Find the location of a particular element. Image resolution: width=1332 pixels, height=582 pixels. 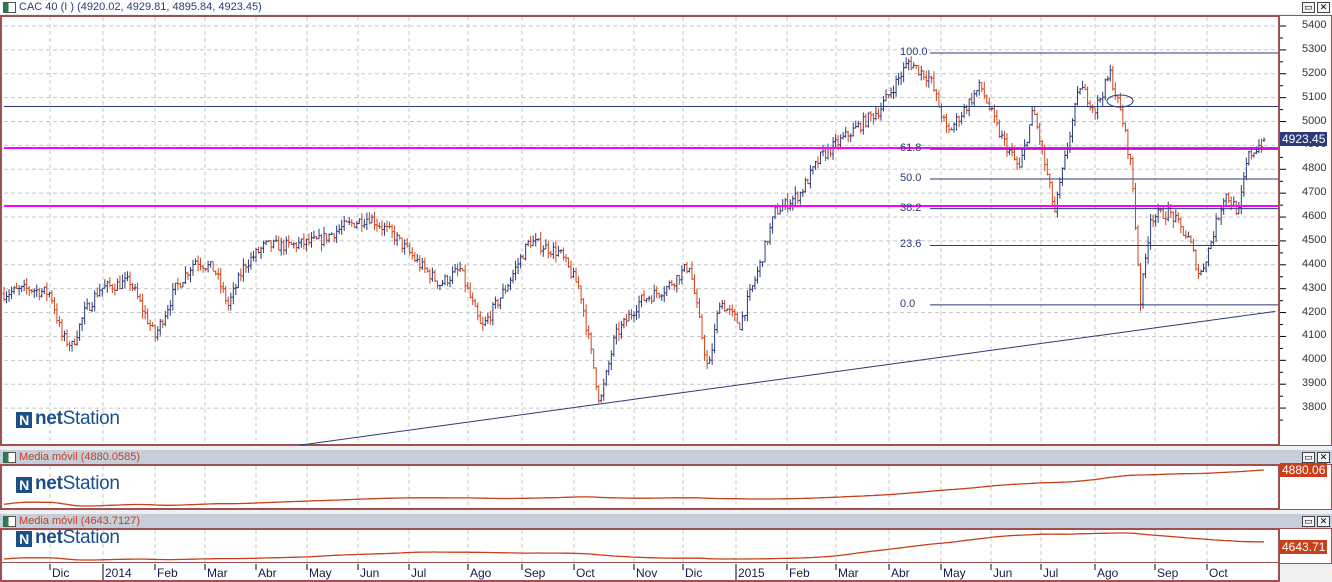

ma-panel-2-value-tag: 4643.71 is located at coordinates (1304, 547).